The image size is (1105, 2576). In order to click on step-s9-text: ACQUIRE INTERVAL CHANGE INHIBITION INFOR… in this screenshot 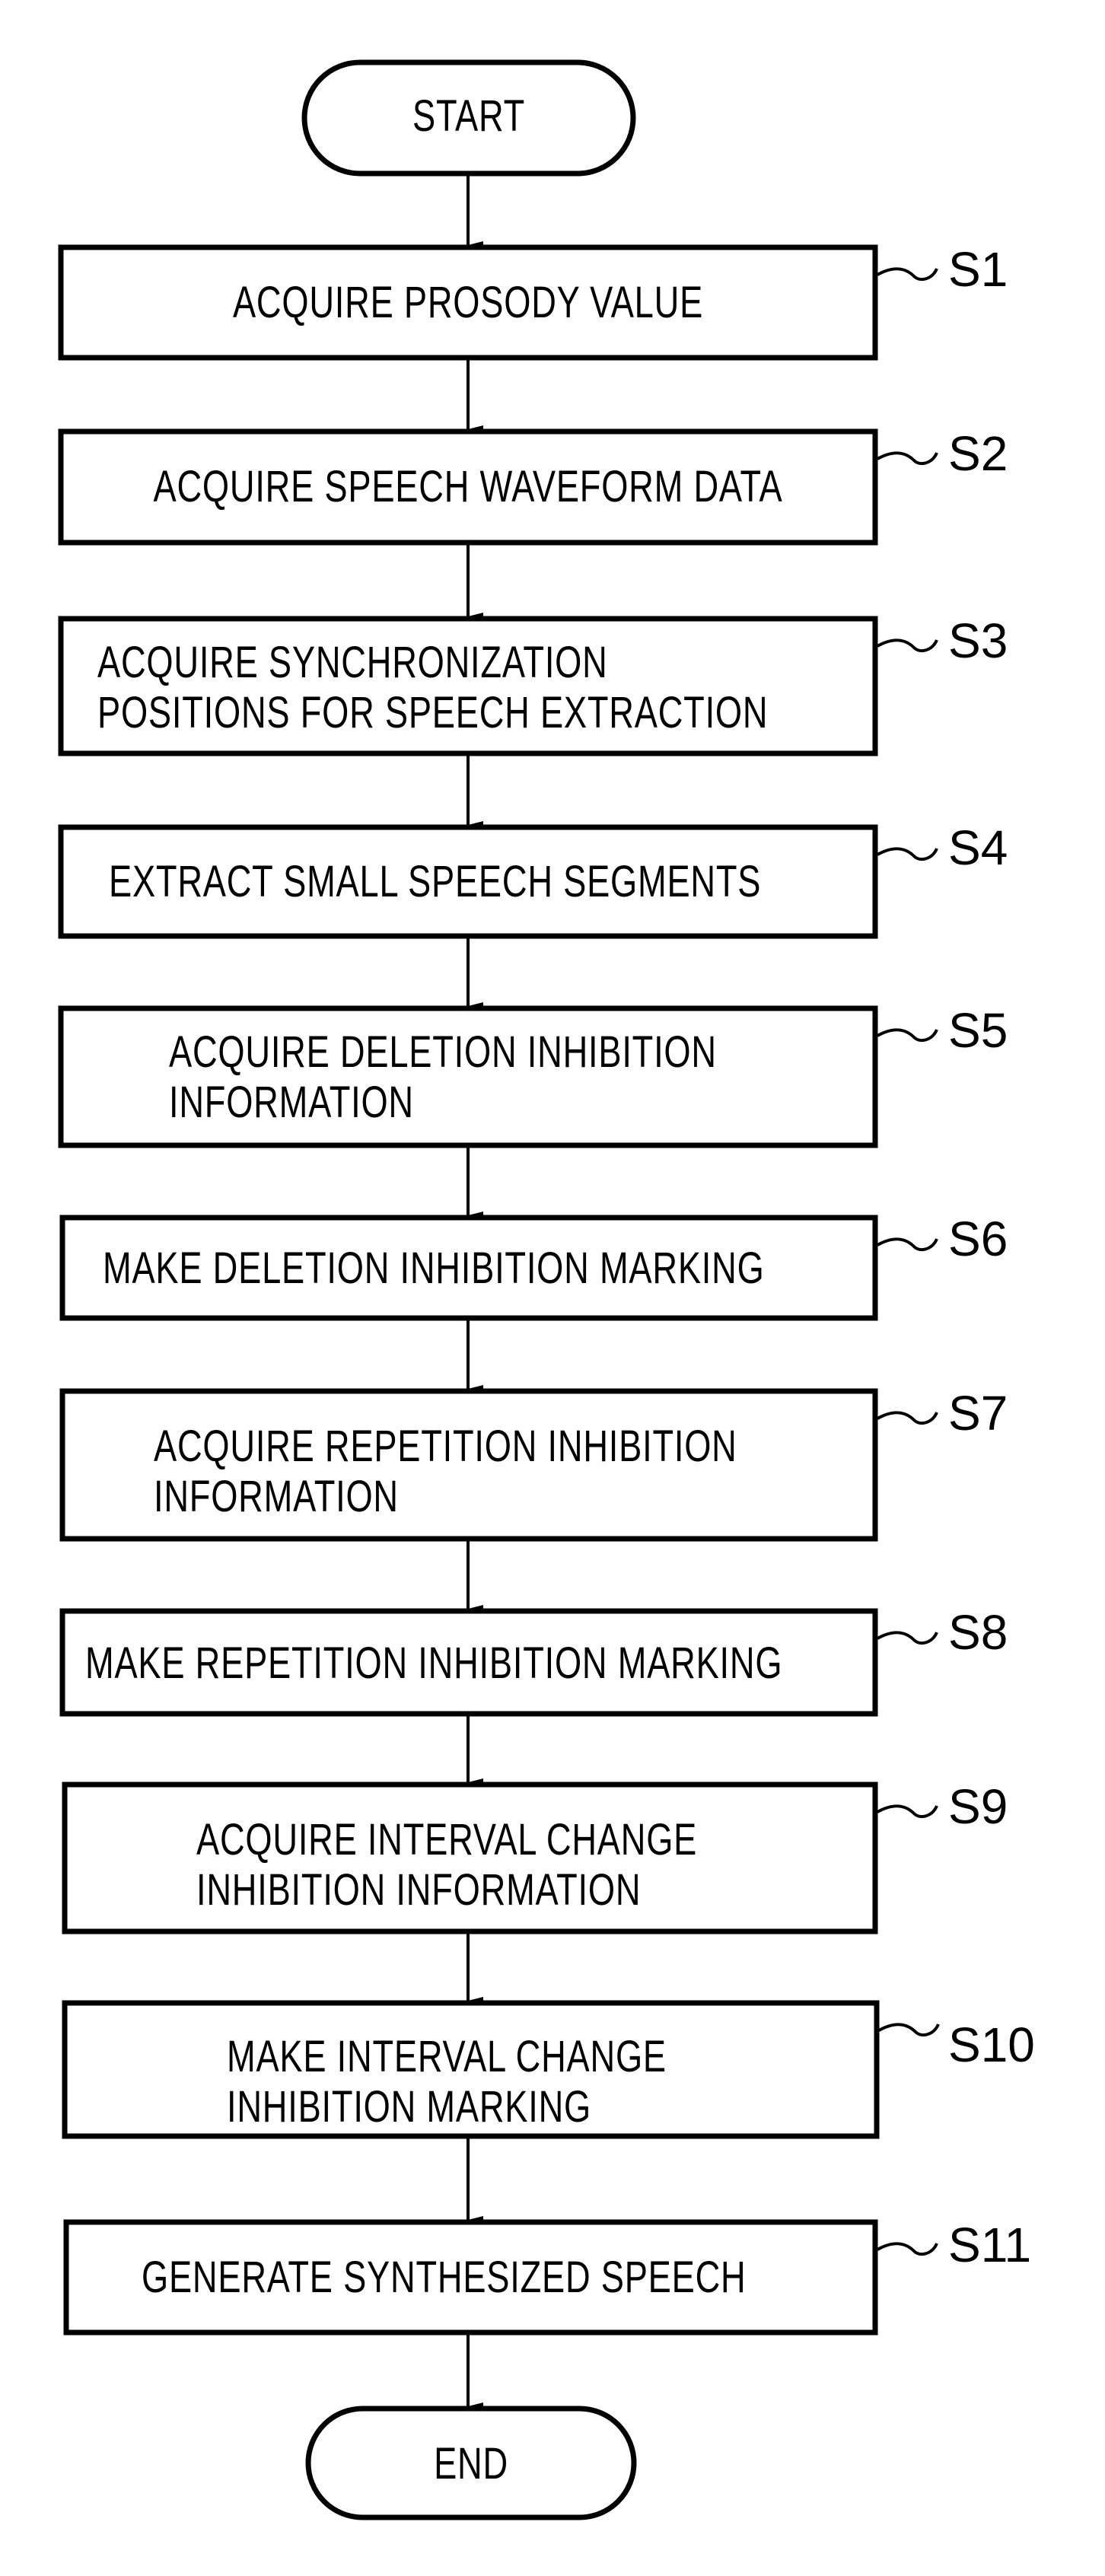, I will do `click(446, 1865)`.